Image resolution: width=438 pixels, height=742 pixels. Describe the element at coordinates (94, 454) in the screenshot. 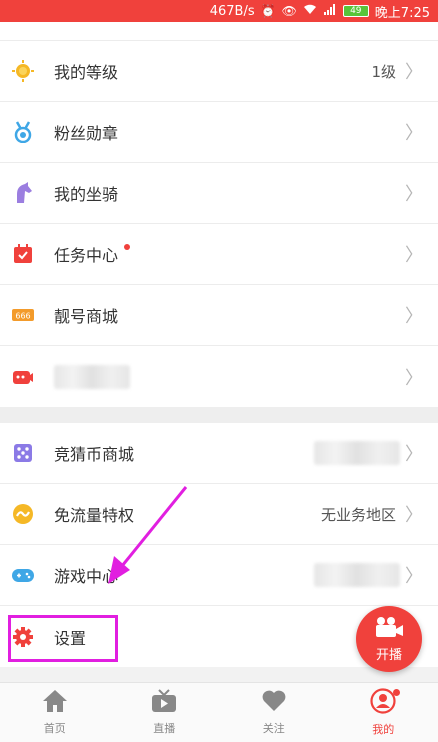

I see `menu-item-label: 竞猜币商城` at that location.